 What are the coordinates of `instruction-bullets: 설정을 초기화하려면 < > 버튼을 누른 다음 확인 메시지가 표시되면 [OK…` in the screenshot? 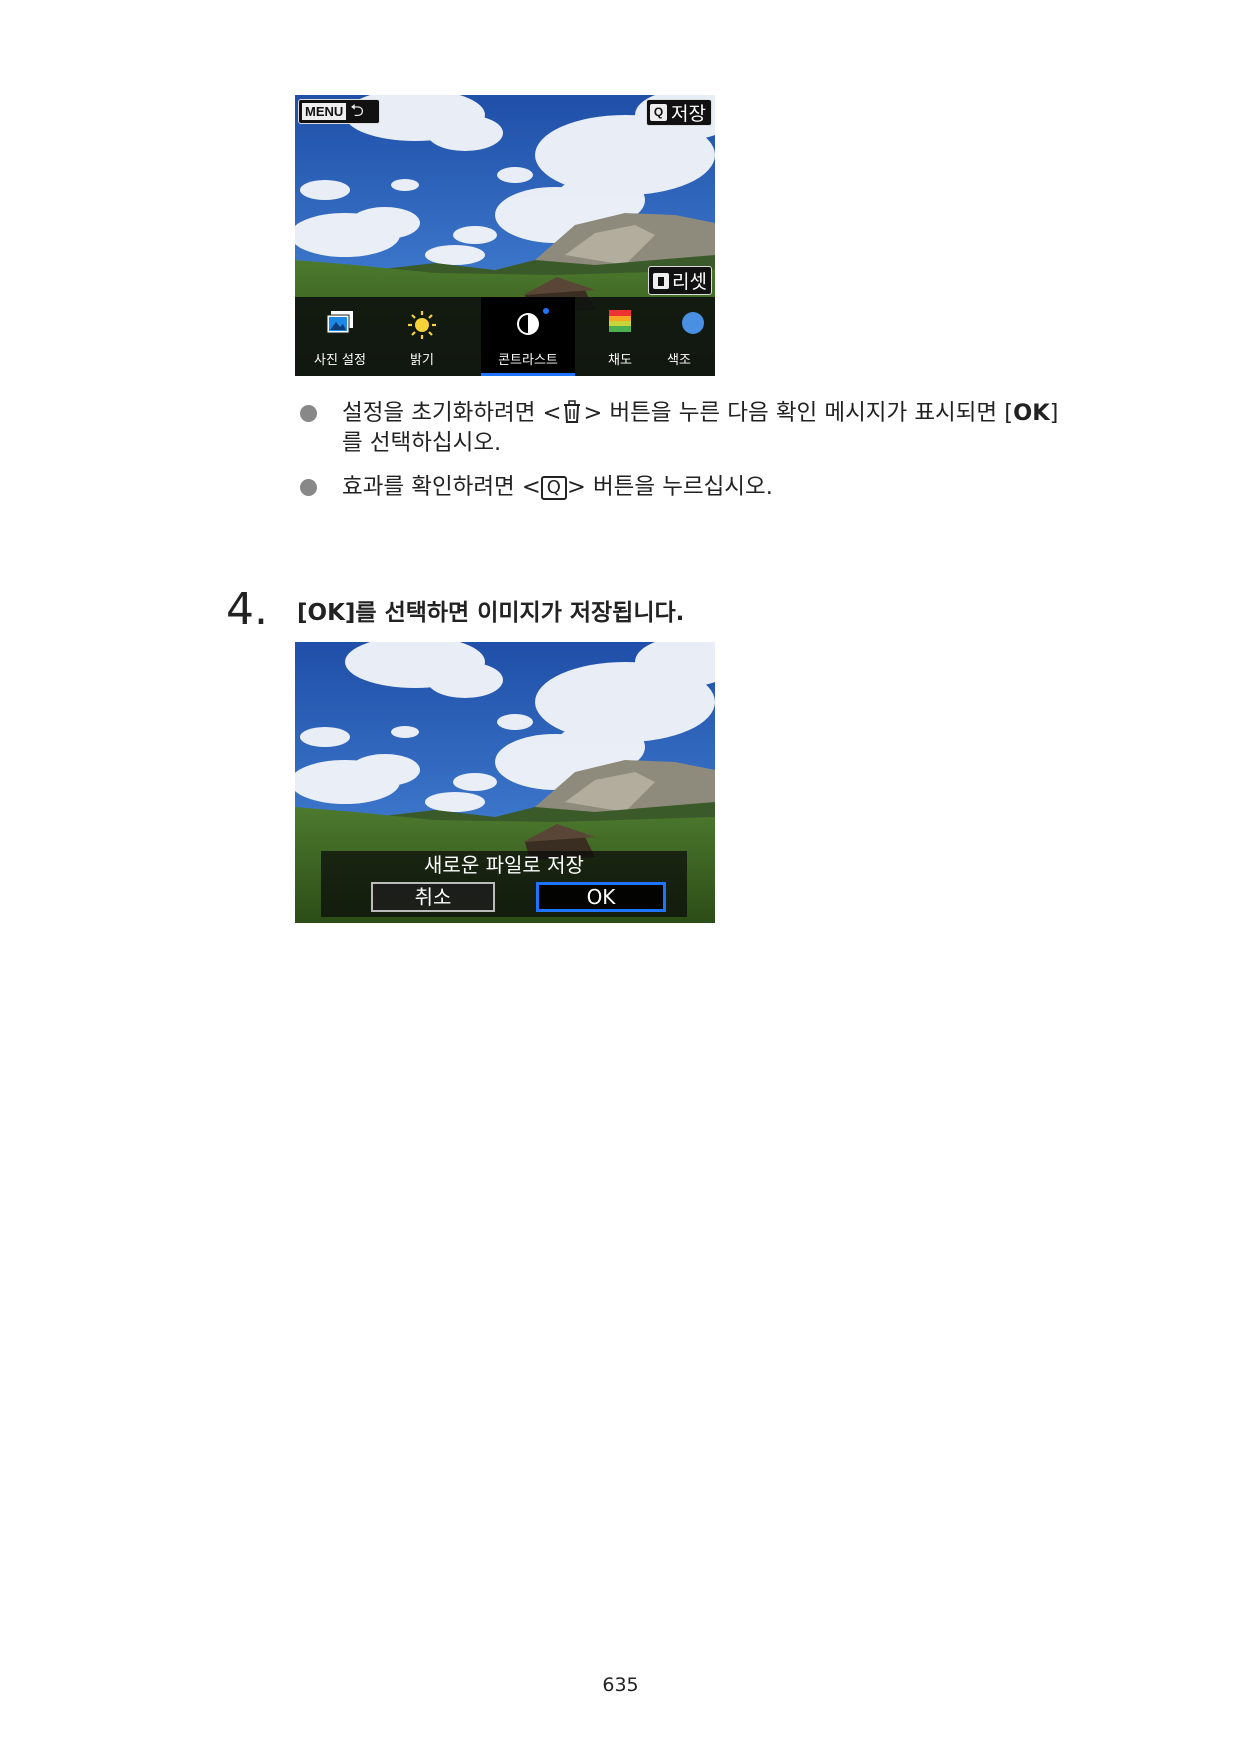 It's located at (730, 457).